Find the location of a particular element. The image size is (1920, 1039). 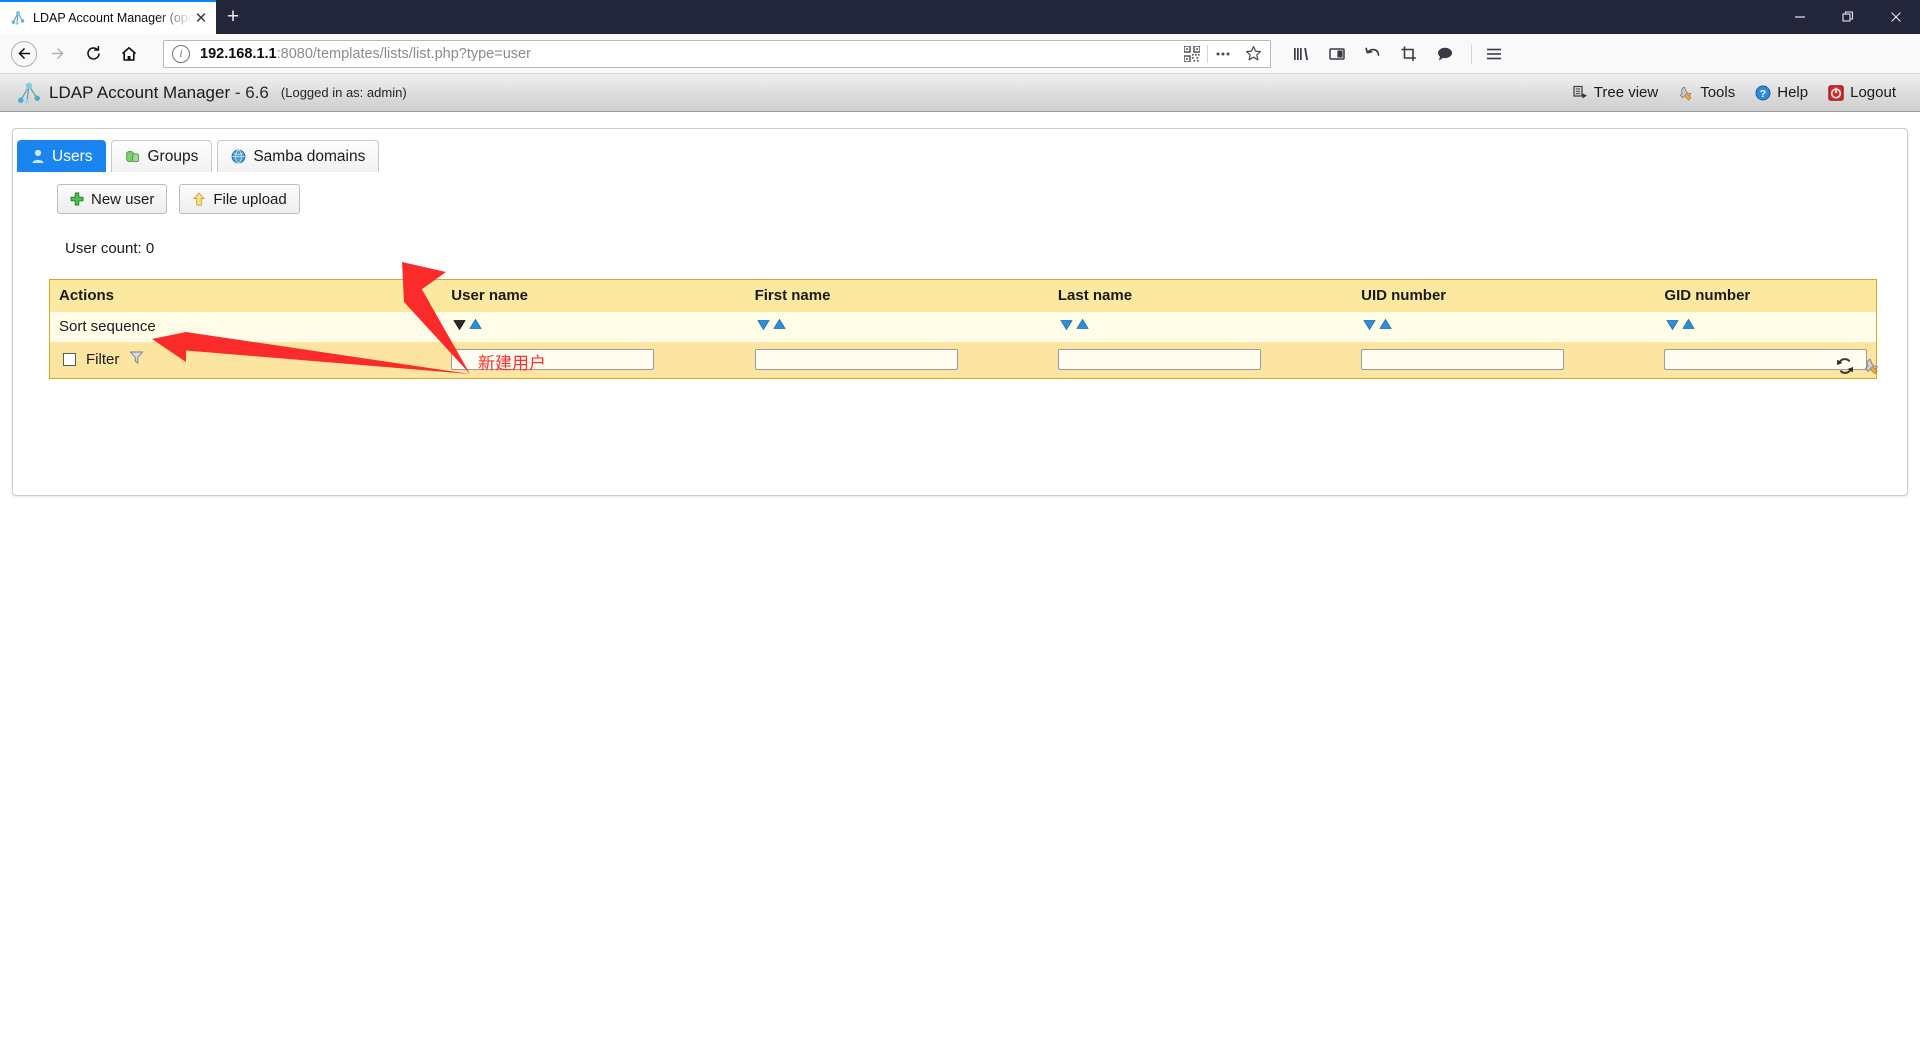

window-controls is located at coordinates (1848, 17).